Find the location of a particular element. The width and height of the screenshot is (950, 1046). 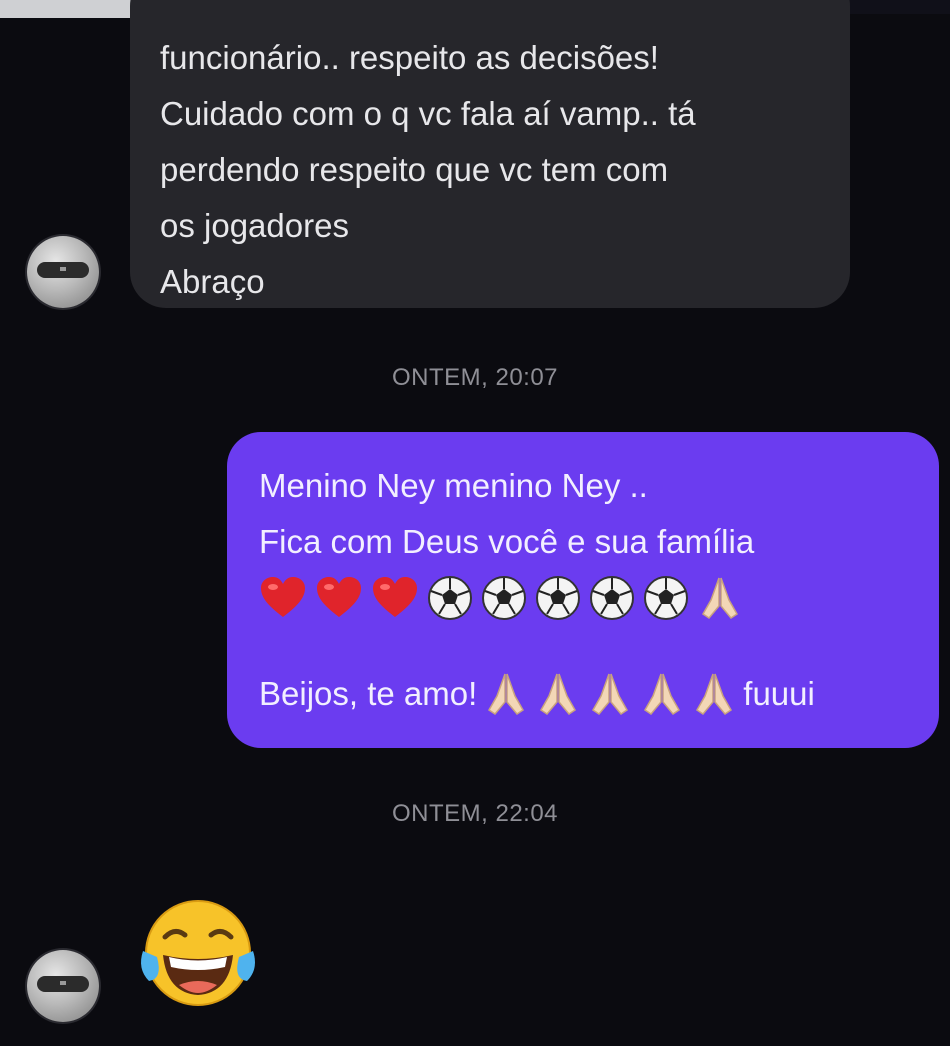

message-line: Cuidado com o q vc fala aí vamp.. tá is located at coordinates (428, 113).